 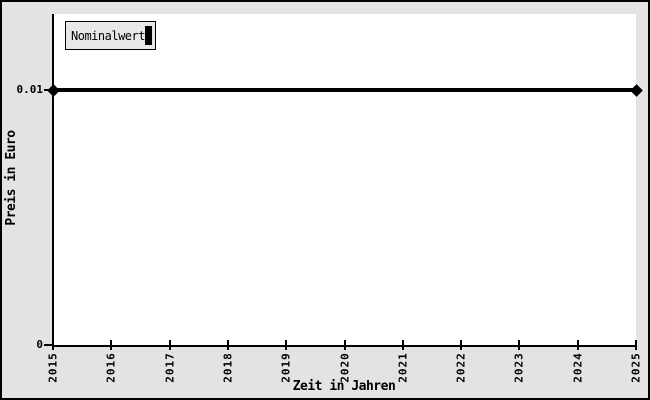 What do you see at coordinates (11, 178) in the screenshot?
I see `y-axis-title: Preis in Euro` at bounding box center [11, 178].